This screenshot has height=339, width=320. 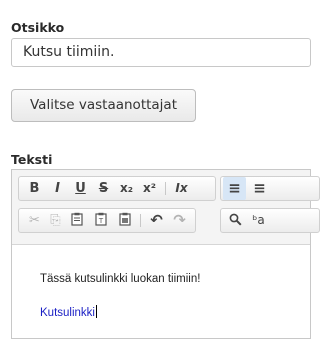 I want to click on find-group: ᵇa, so click(x=270, y=220).